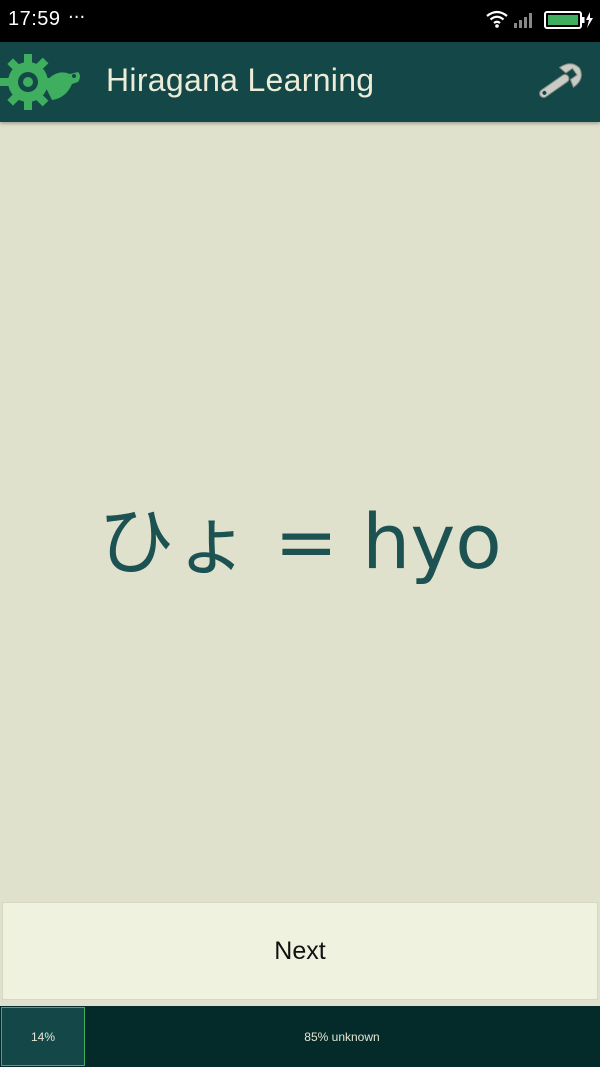 The image size is (600, 1067). Describe the element at coordinates (43, 1036) in the screenshot. I see `progress-known-fill: 14%` at that location.